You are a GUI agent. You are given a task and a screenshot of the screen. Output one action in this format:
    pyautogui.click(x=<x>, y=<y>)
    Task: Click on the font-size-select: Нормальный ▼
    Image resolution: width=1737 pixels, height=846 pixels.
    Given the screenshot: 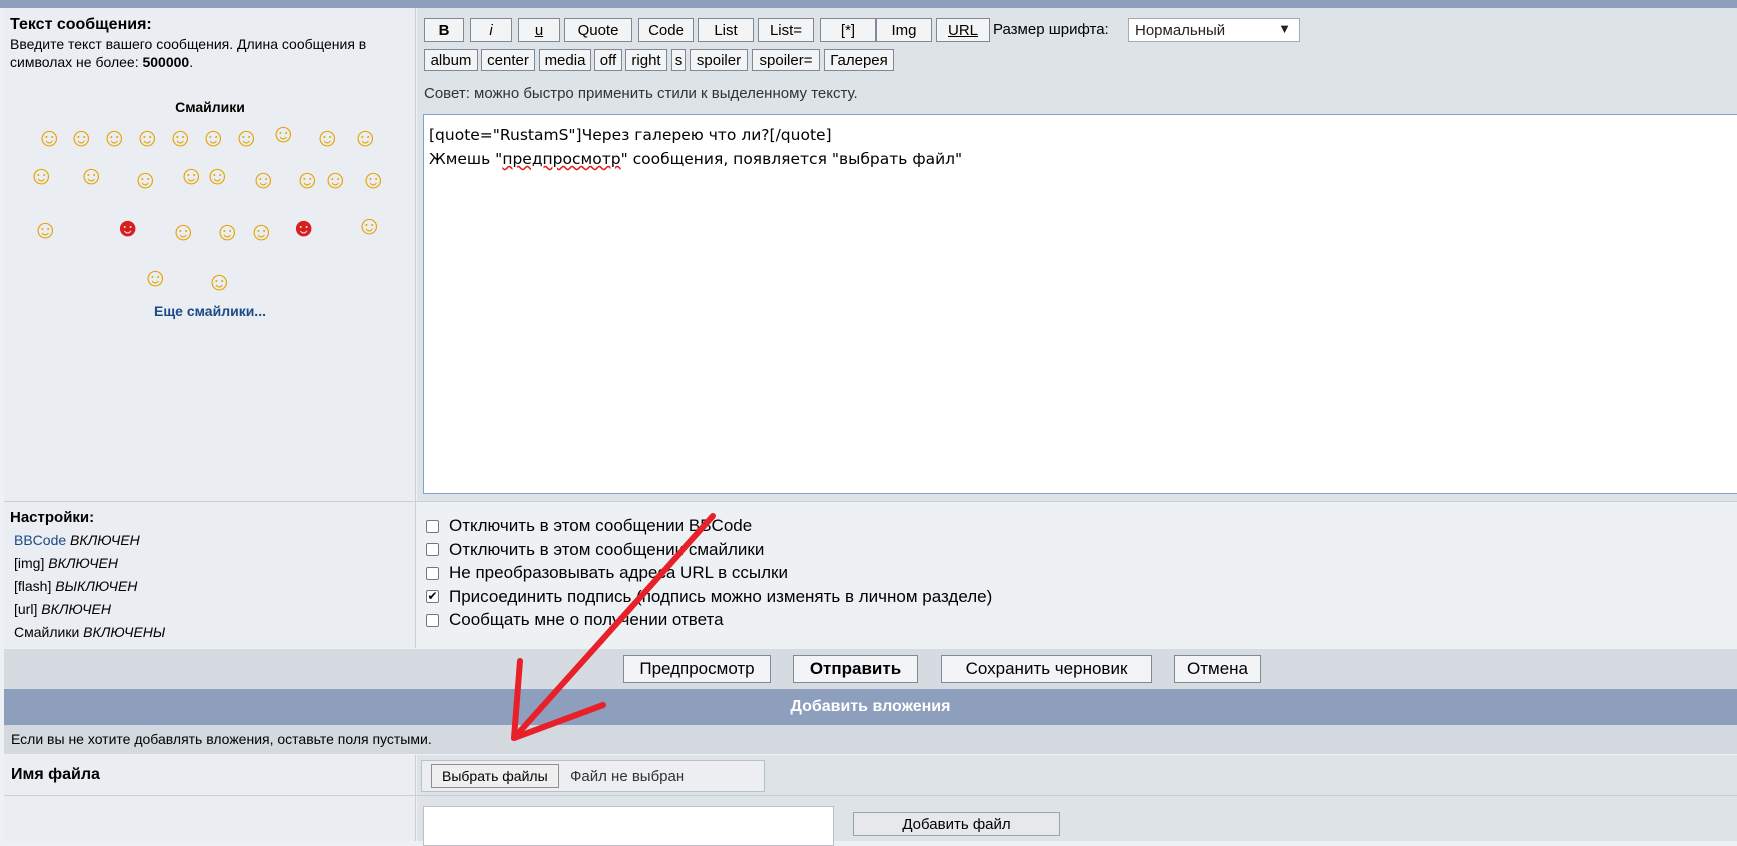 What is the action you would take?
    pyautogui.click(x=1214, y=30)
    